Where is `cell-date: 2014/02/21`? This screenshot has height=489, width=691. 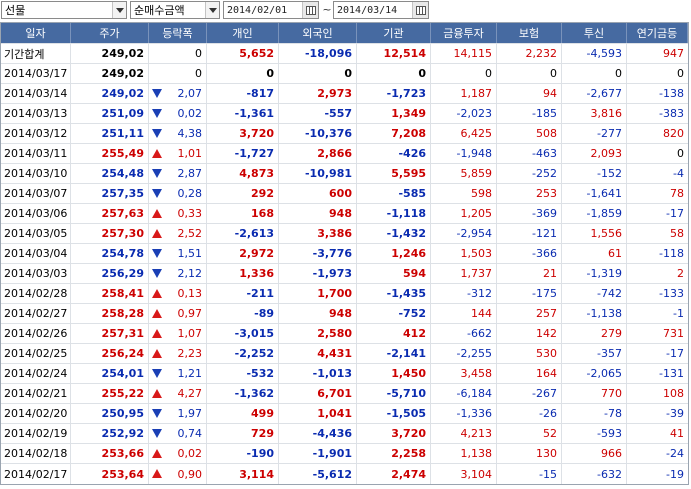
cell-date: 2014/02/21 is located at coordinates (36, 393).